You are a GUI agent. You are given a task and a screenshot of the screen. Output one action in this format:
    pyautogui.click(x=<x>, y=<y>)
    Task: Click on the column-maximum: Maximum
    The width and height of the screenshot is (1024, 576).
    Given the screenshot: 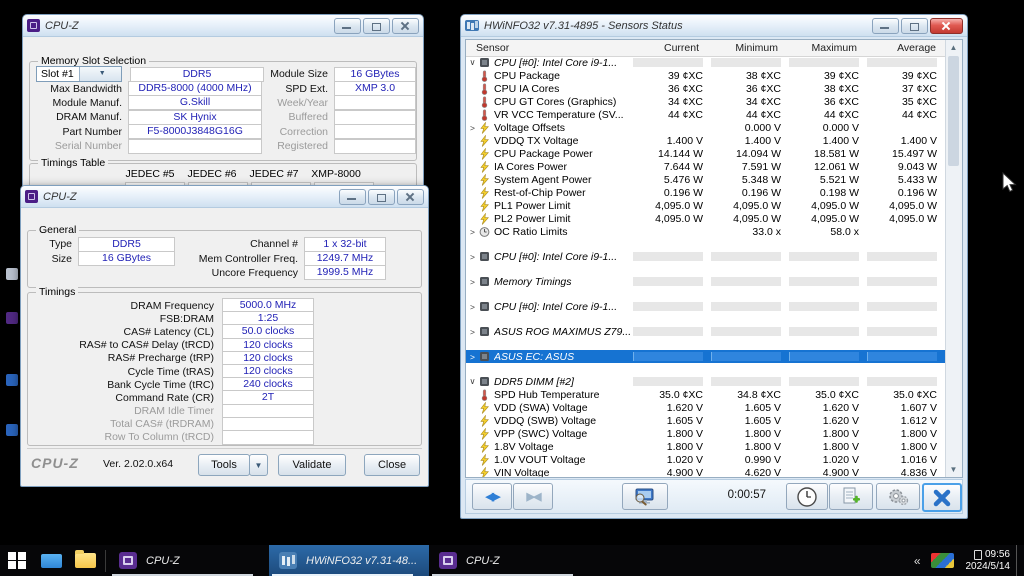 What is the action you would take?
    pyautogui.click(x=823, y=48)
    